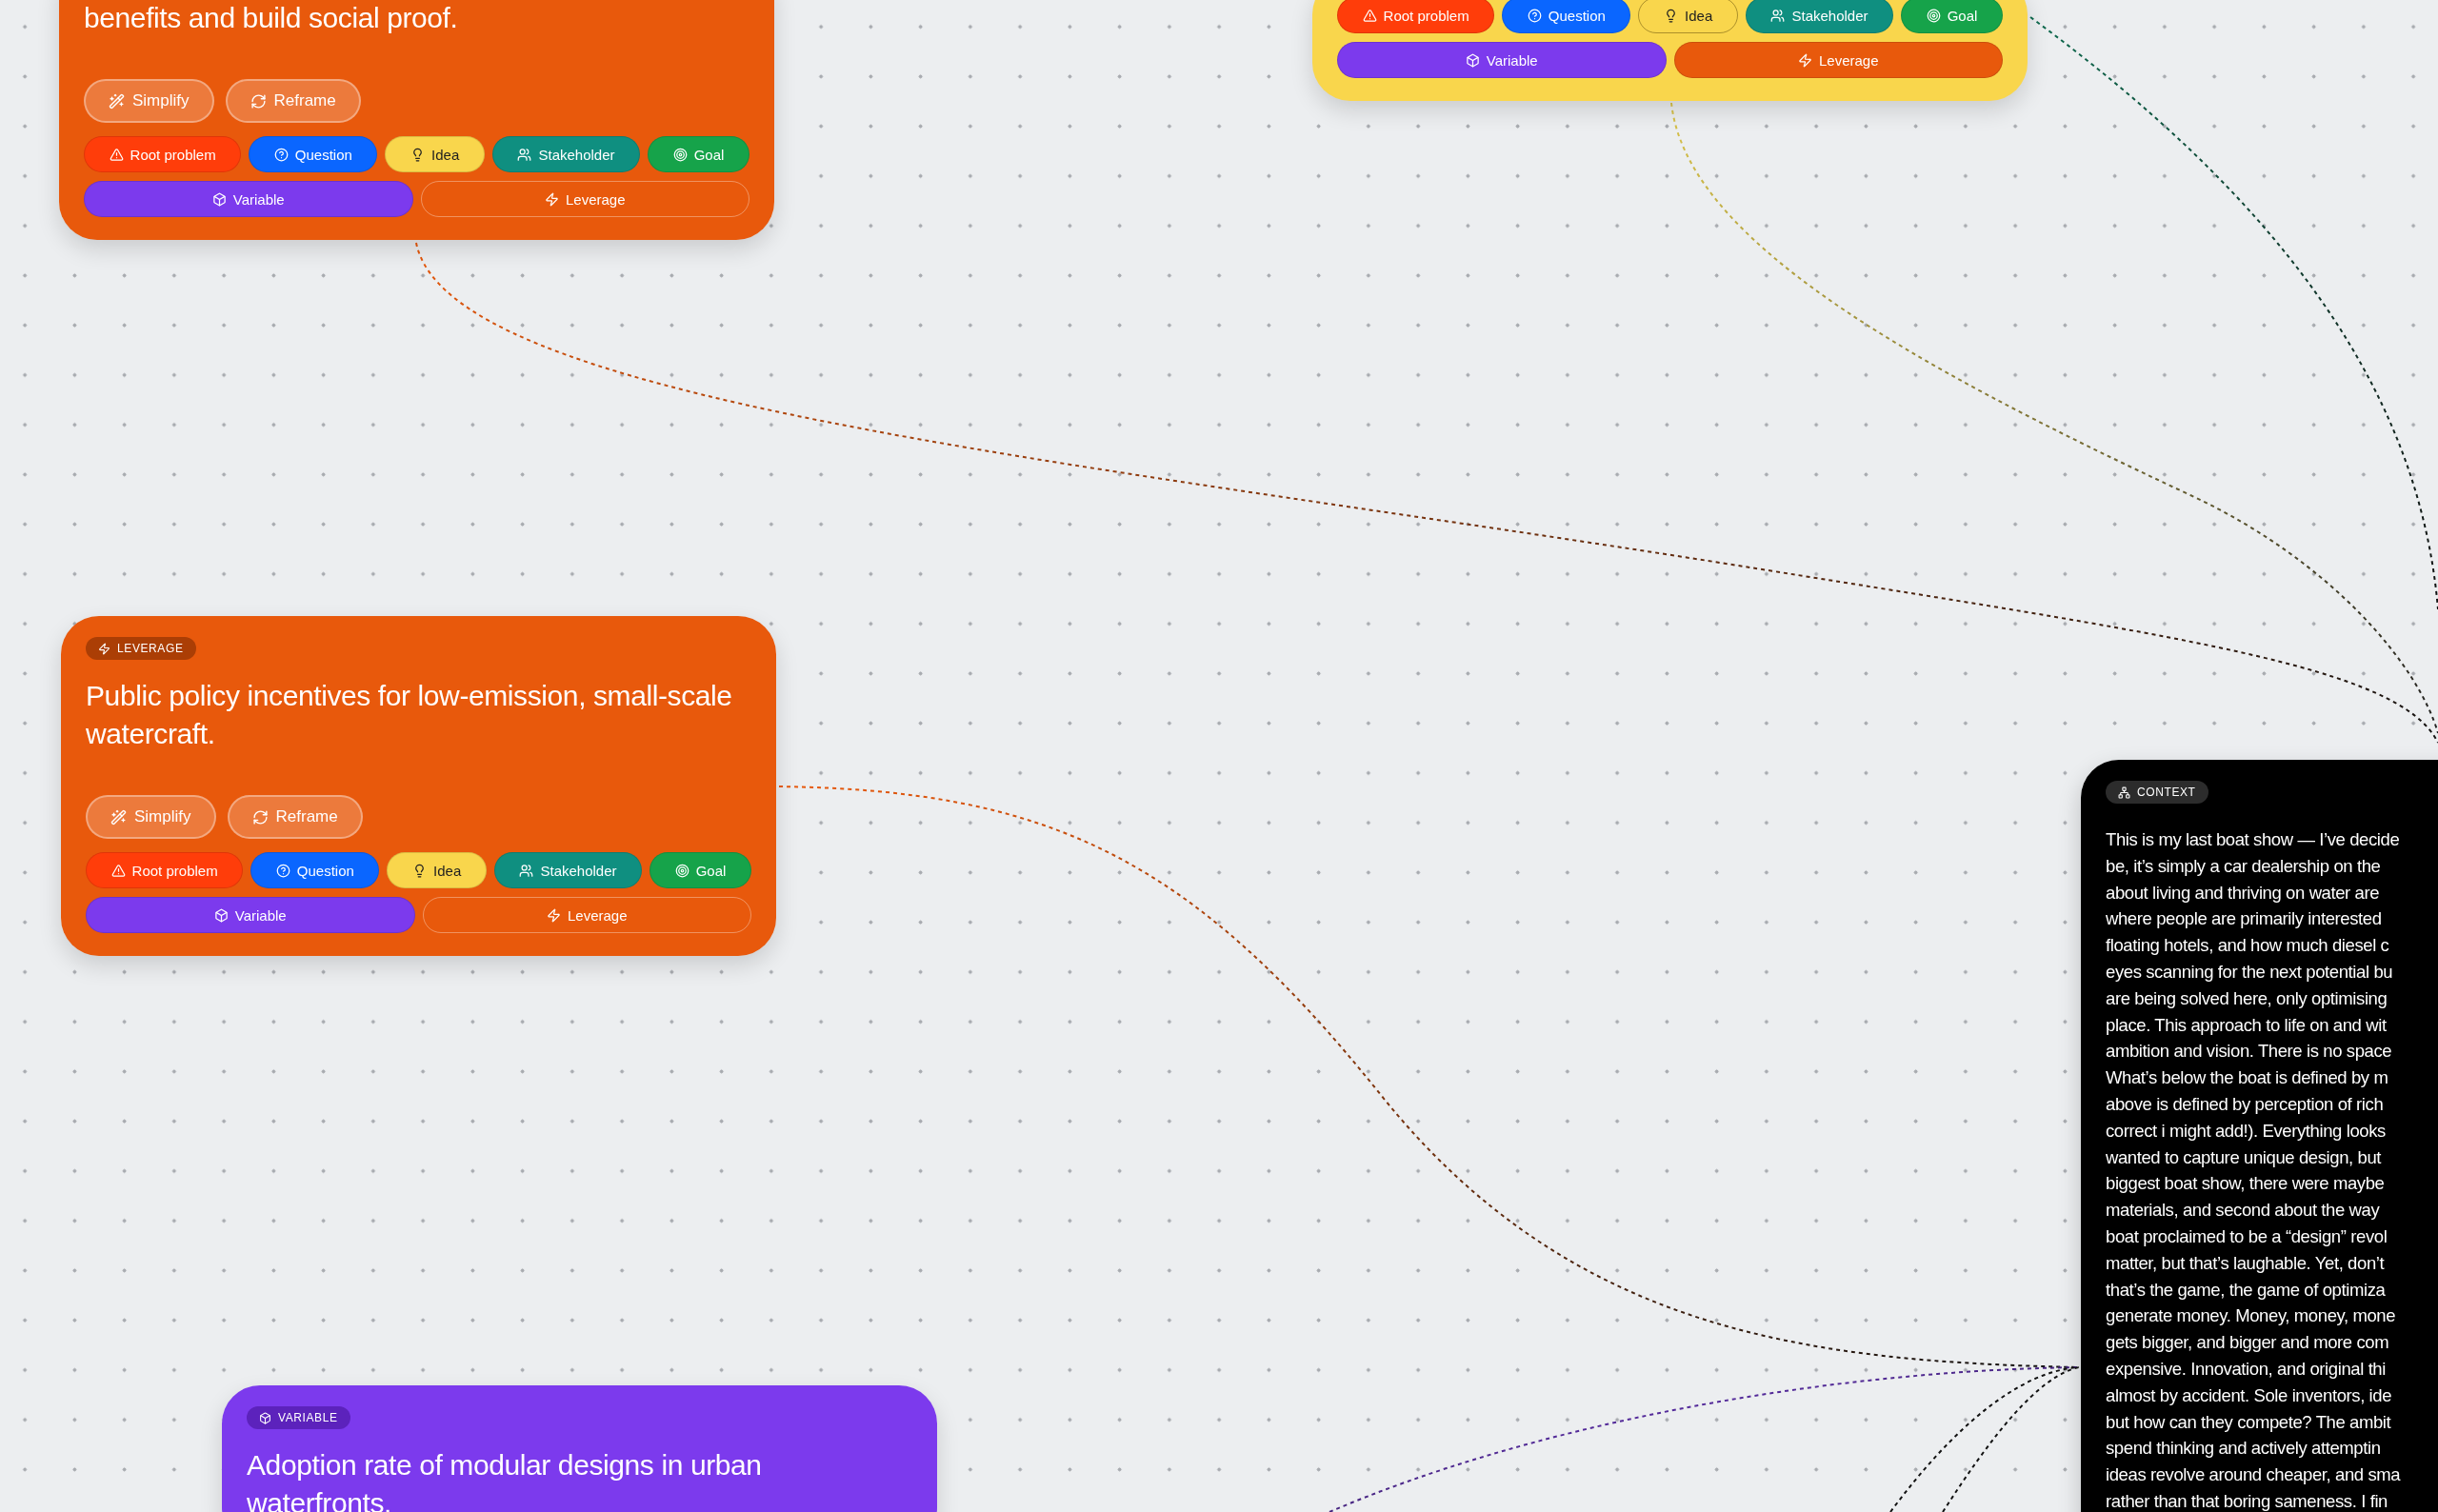 This screenshot has width=2438, height=1512. What do you see at coordinates (1670, 50) in the screenshot?
I see `node-card: Root problem Question Idea Stakeholder Goal Variable Leverage` at bounding box center [1670, 50].